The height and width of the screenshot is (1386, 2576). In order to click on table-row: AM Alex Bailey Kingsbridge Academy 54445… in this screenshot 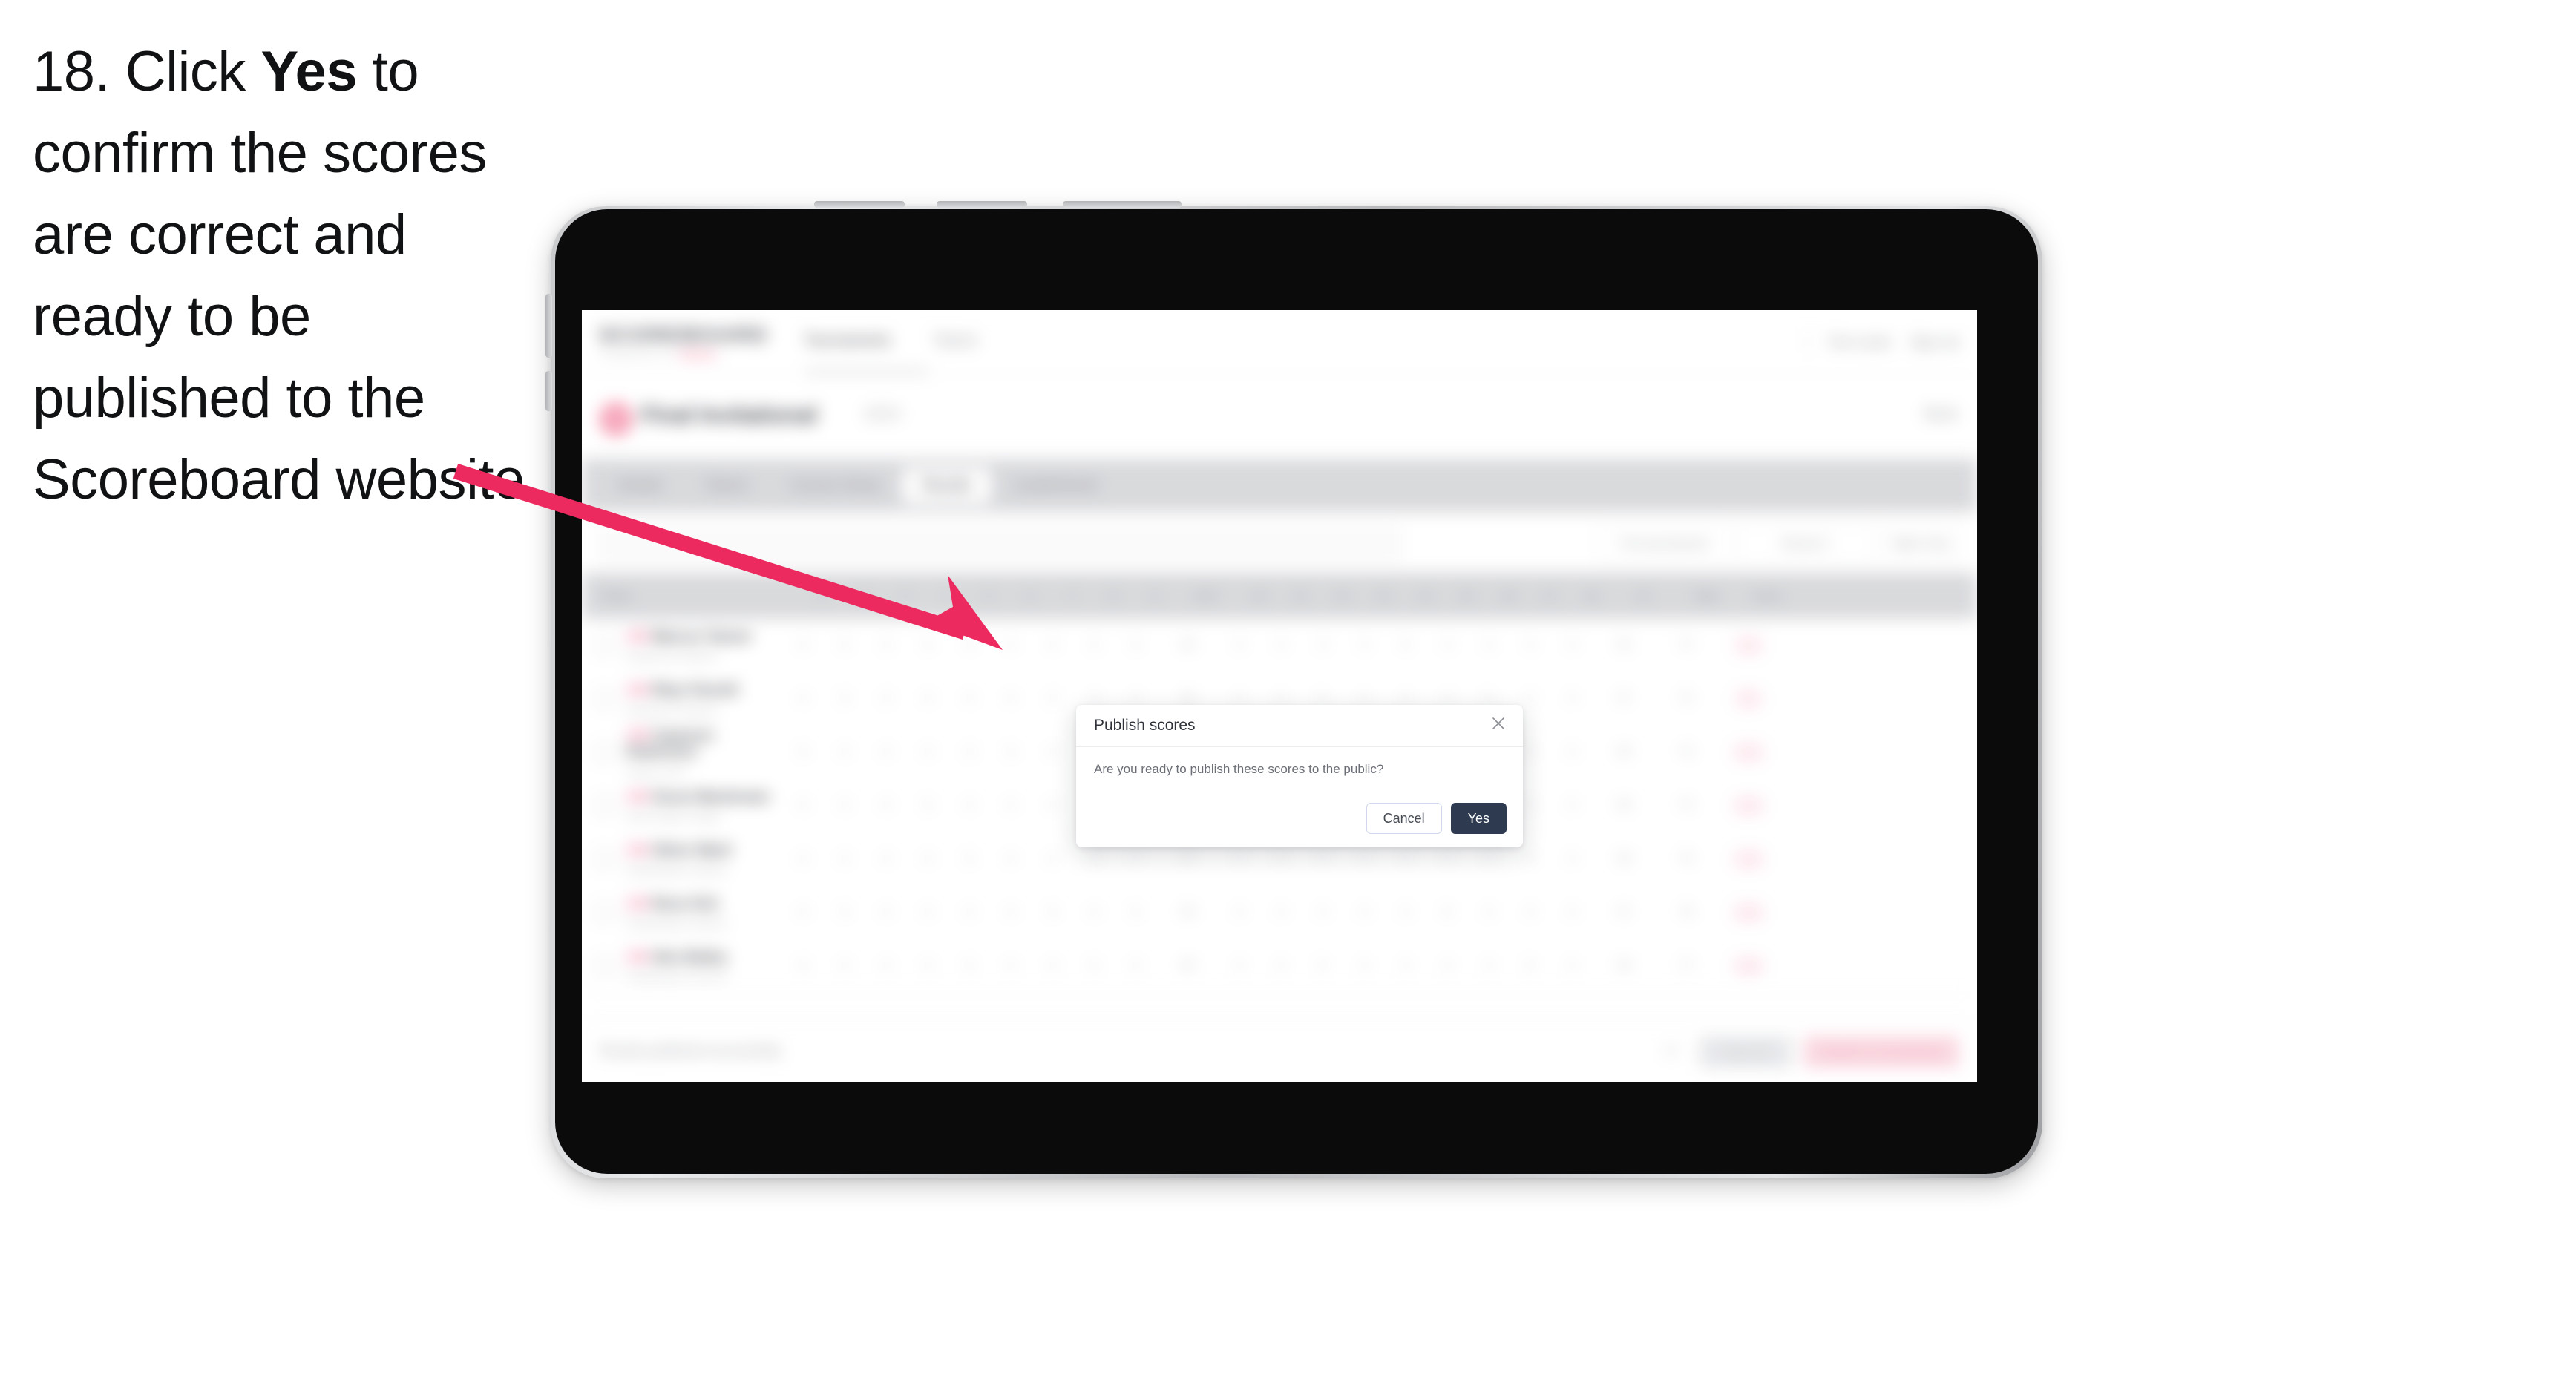, I will do `click(1280, 966)`.